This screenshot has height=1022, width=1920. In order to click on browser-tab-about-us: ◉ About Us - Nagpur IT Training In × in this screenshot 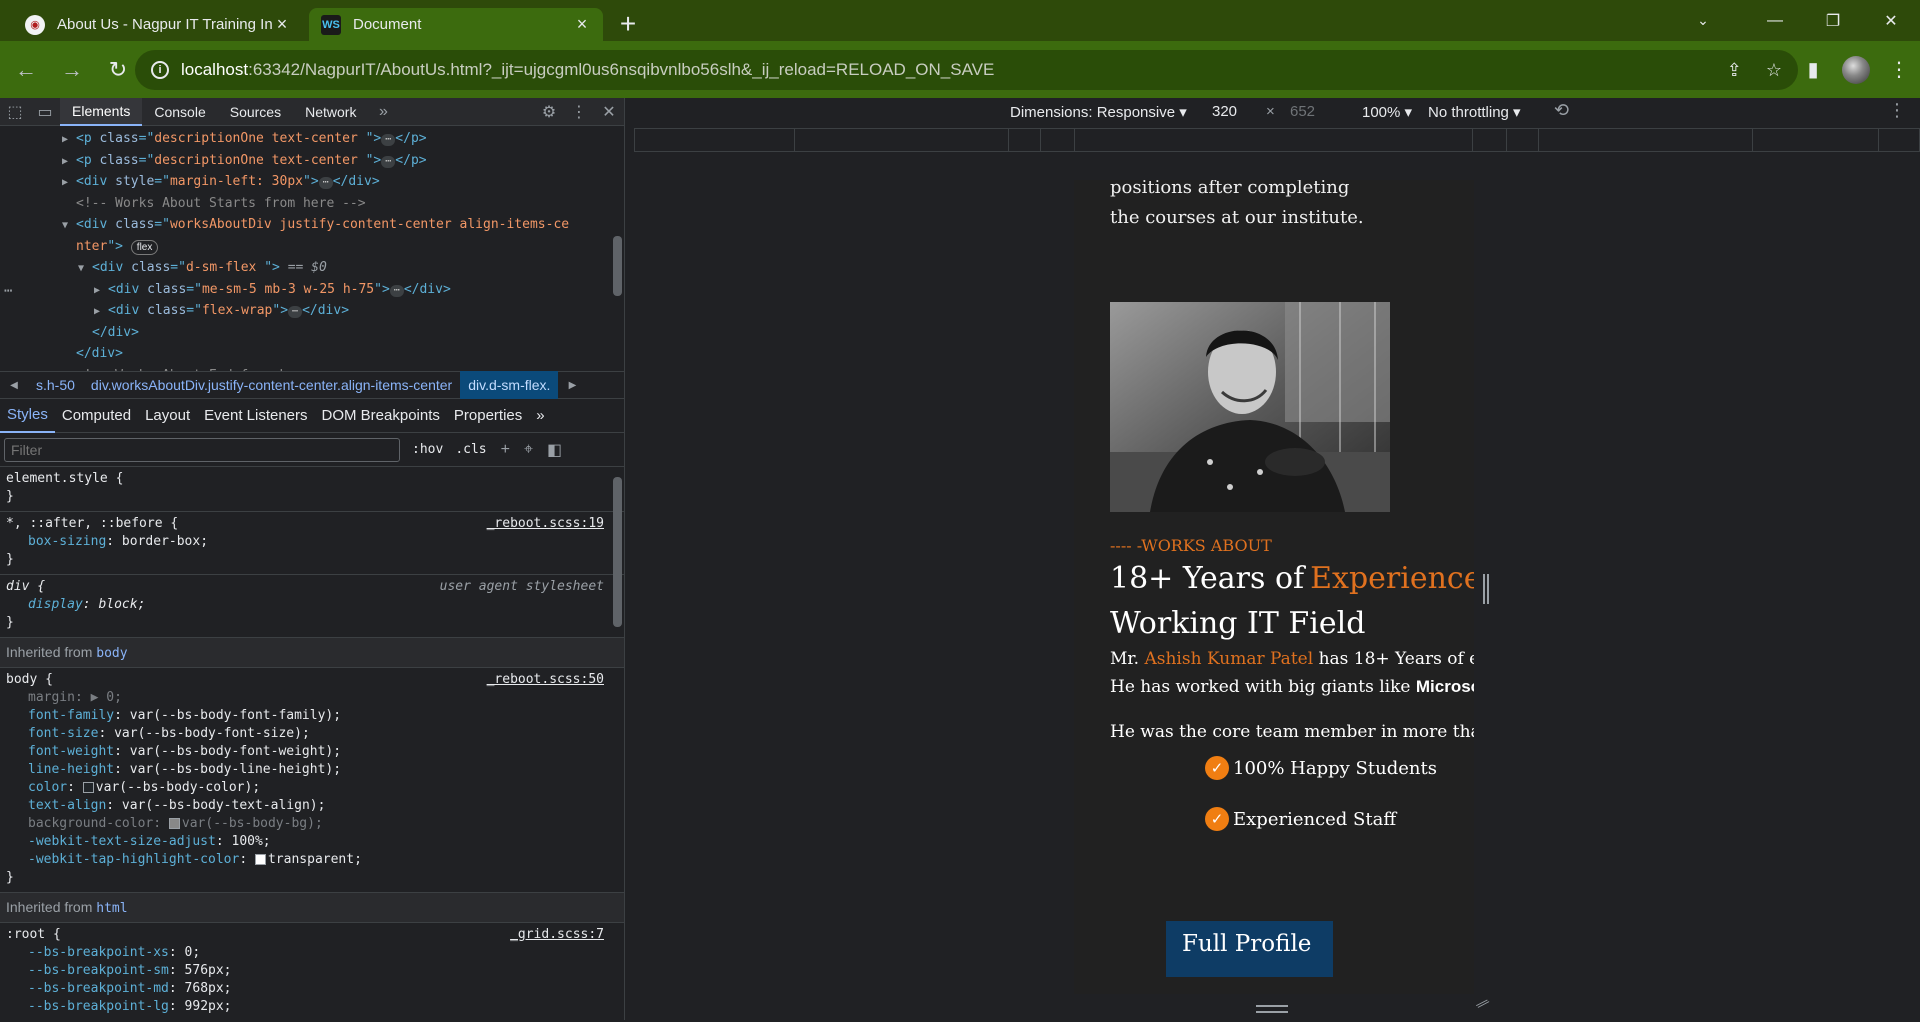, I will do `click(158, 24)`.